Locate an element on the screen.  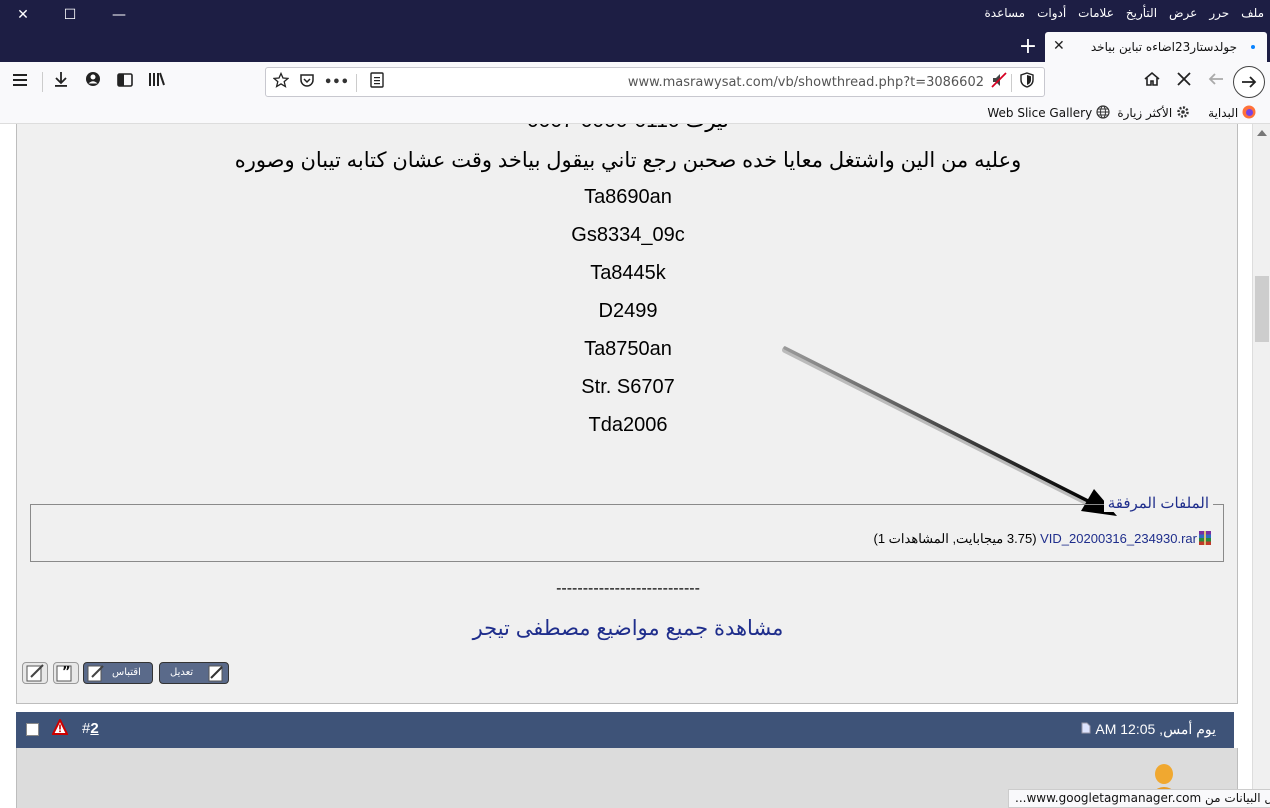
post-date: يوم أمس, 12:05 AM is located at coordinates (1148, 729).